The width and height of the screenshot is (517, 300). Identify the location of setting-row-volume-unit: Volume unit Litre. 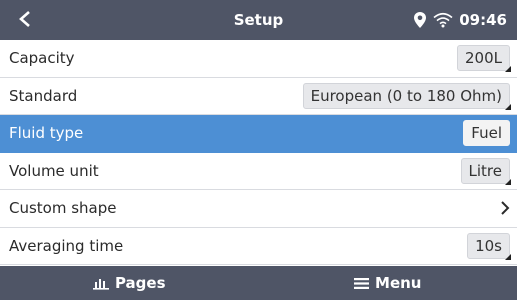
(258, 171).